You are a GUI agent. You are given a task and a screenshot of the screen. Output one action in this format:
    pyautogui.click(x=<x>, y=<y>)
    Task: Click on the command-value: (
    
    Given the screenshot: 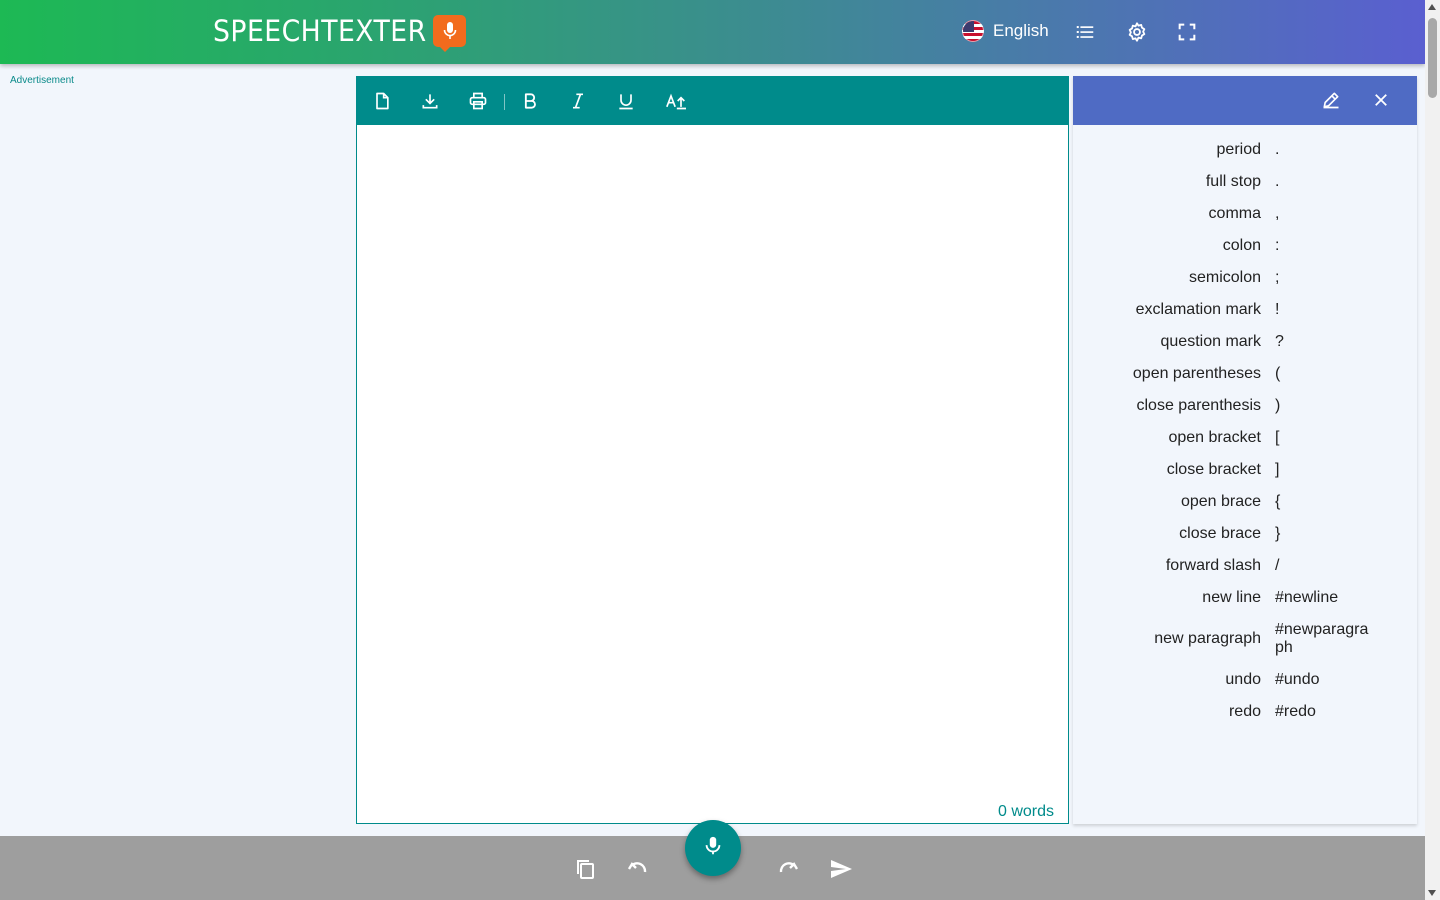 What is the action you would take?
    pyautogui.click(x=1278, y=373)
    